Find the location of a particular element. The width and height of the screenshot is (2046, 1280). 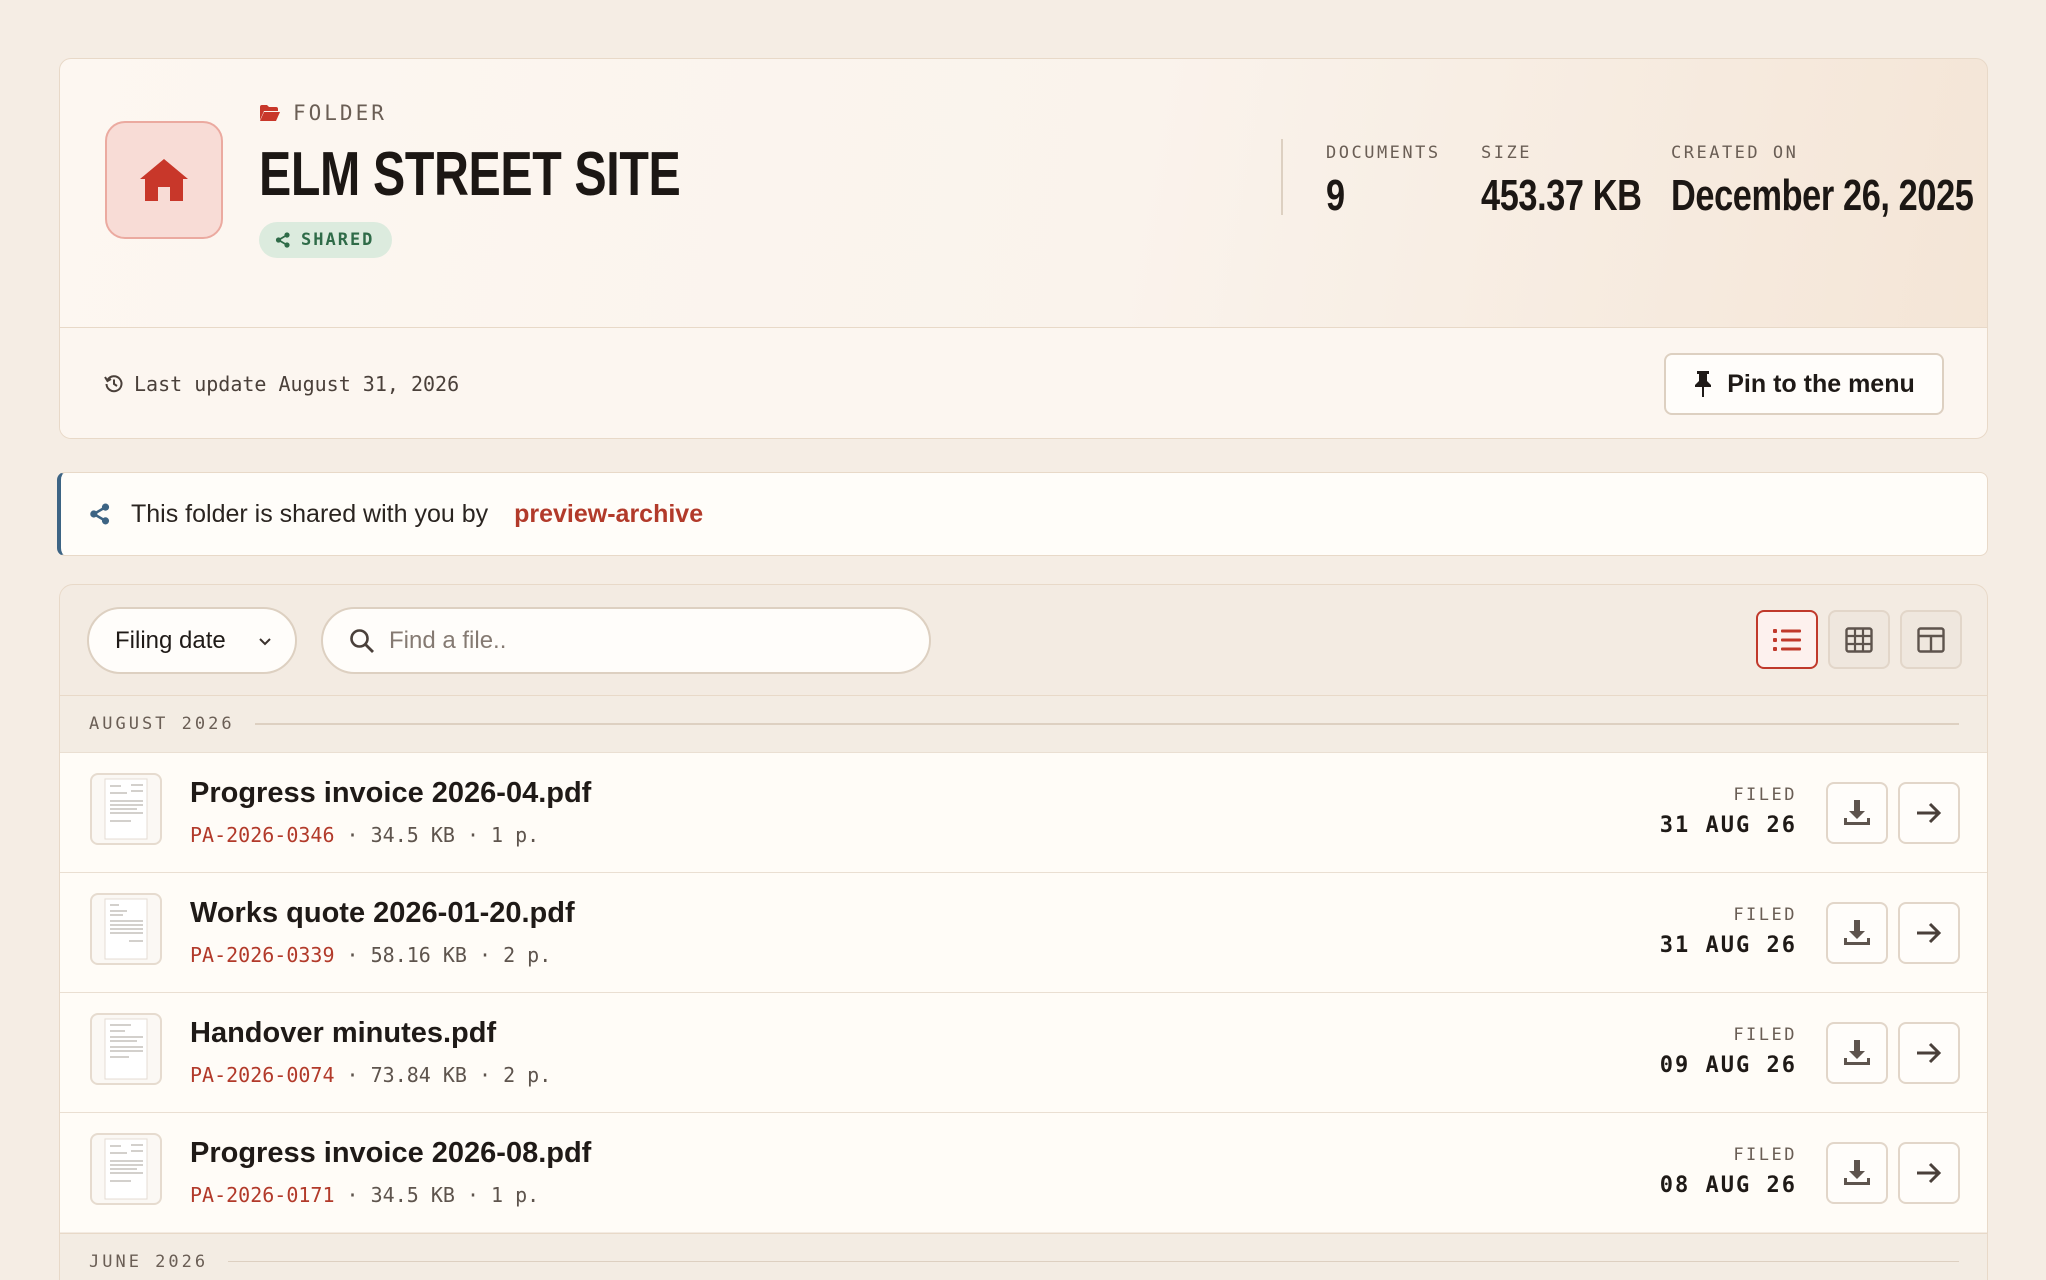

list-view-icon is located at coordinates (1787, 639).